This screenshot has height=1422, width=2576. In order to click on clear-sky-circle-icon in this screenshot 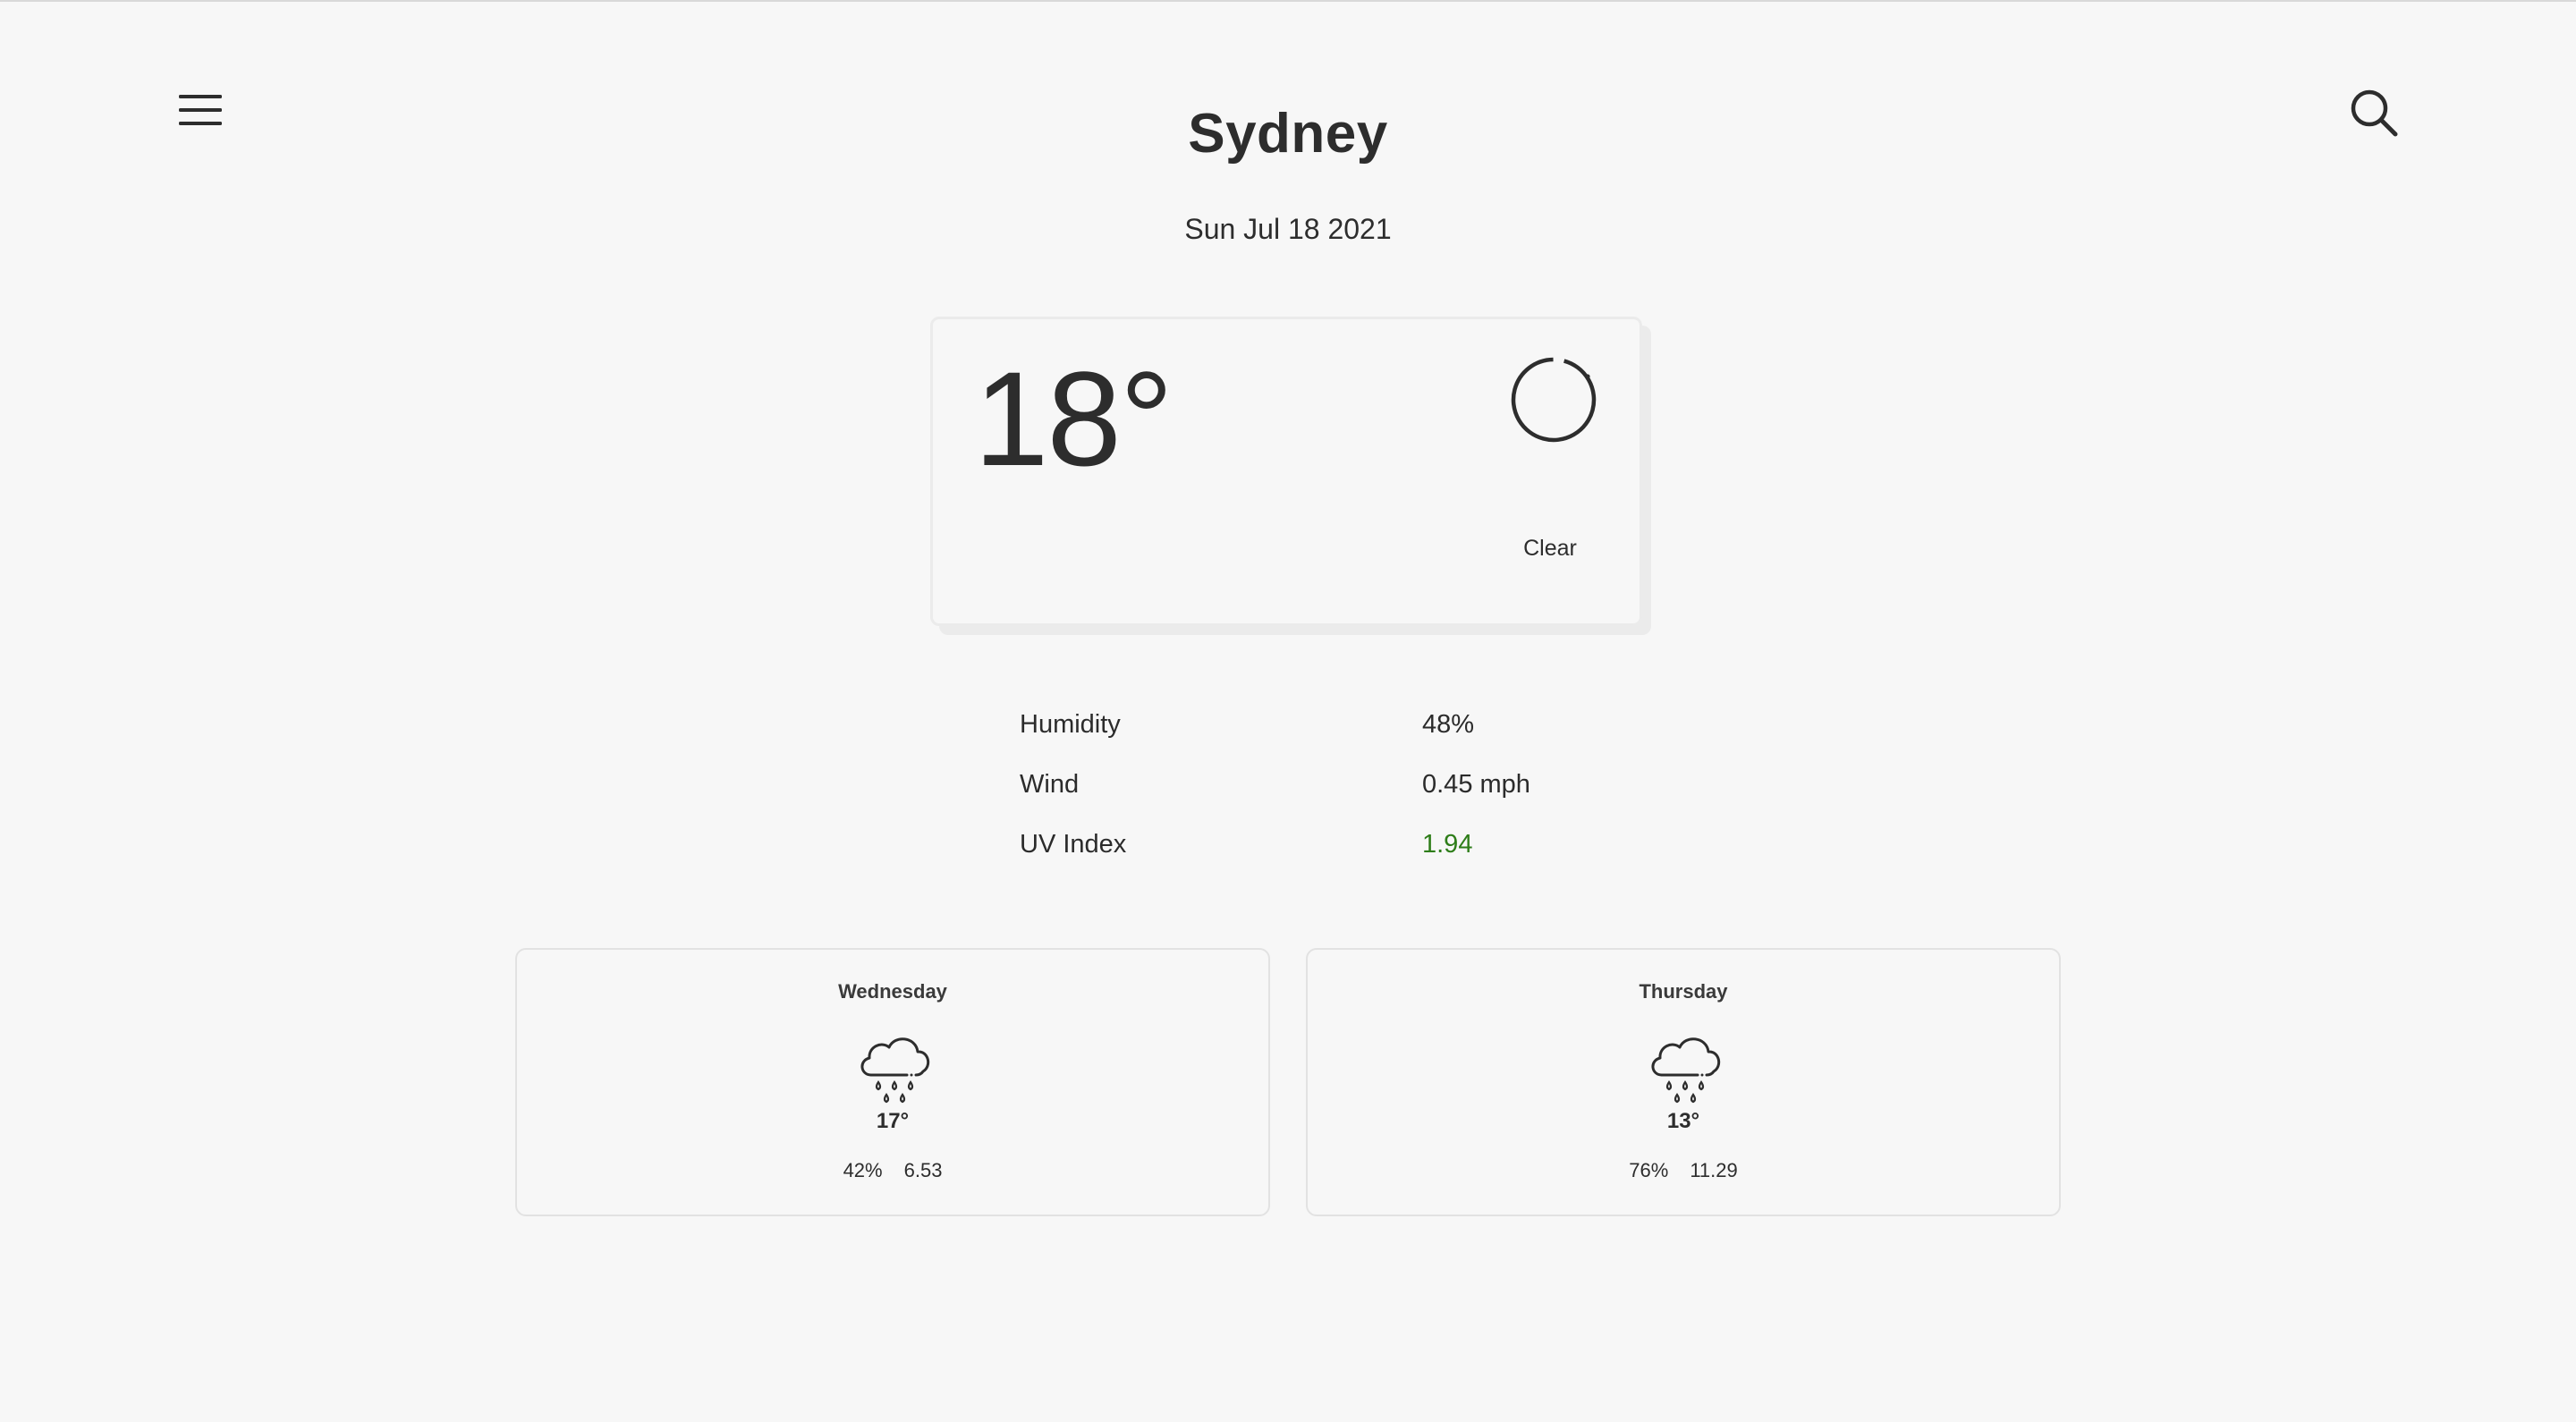, I will do `click(1553, 399)`.